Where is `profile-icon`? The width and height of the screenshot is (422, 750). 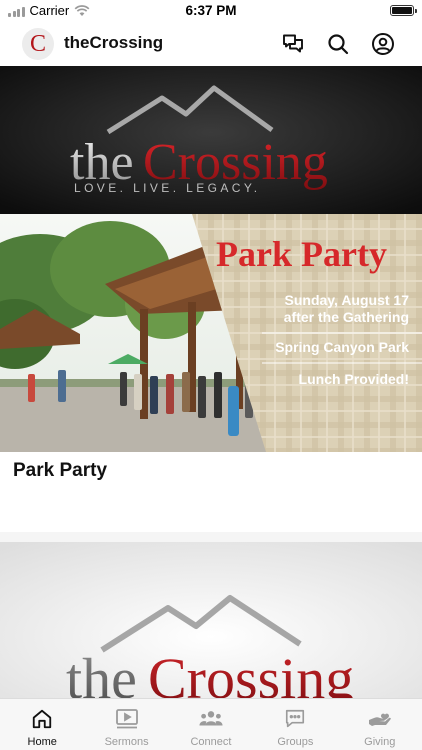
profile-icon is located at coordinates (383, 44).